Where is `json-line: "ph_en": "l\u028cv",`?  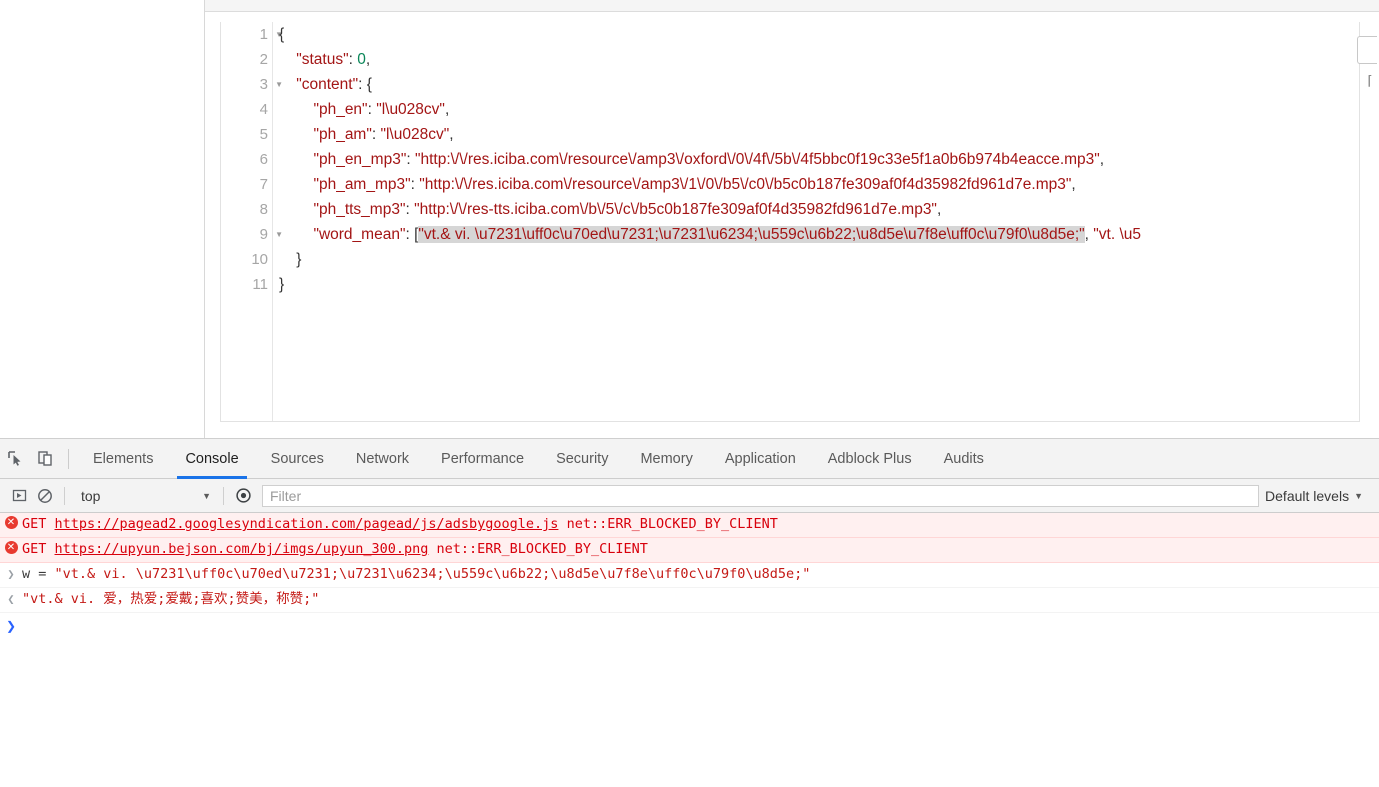 json-line: "ph_en": "l\u028cv", is located at coordinates (819, 109).